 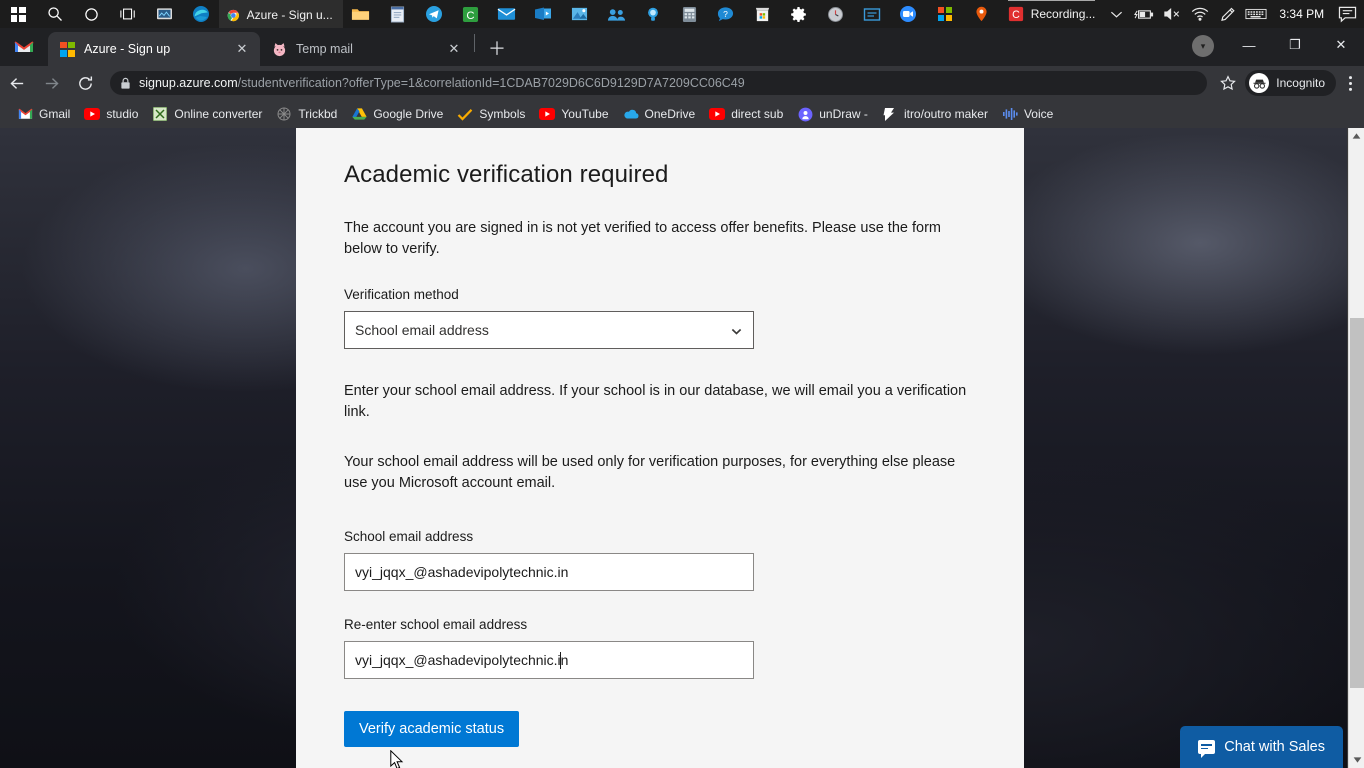 I want to click on search-icon, so click(x=55, y=14).